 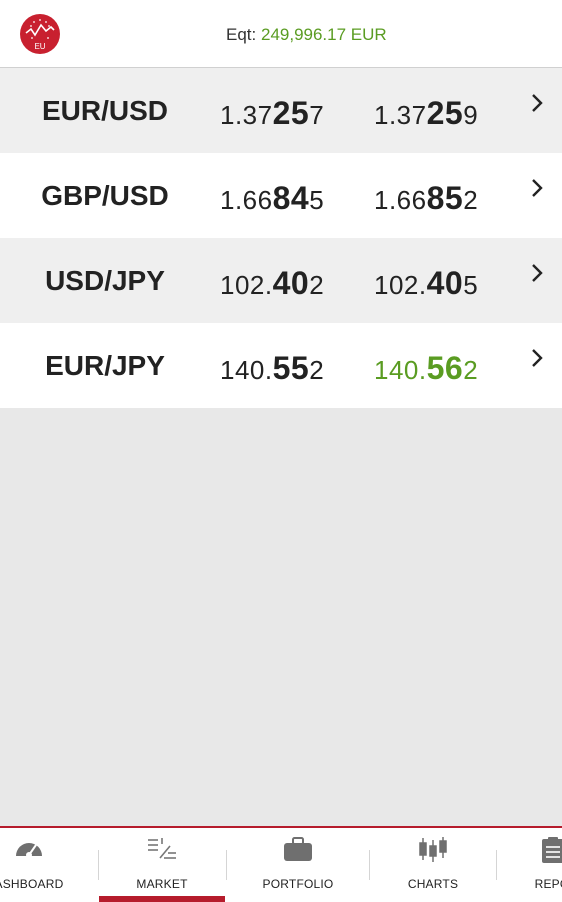 What do you see at coordinates (426, 365) in the screenshot?
I see `ask-price: 140.562` at bounding box center [426, 365].